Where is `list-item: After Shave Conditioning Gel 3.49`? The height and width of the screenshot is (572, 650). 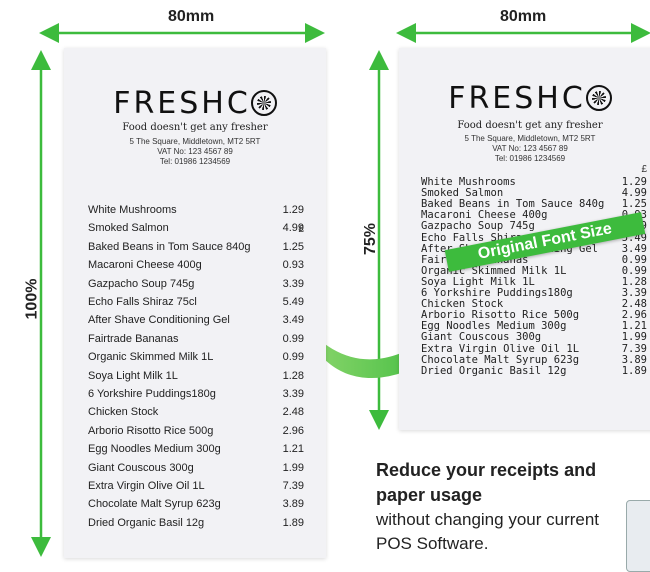
list-item: After Shave Conditioning Gel 3.49 is located at coordinates (196, 323).